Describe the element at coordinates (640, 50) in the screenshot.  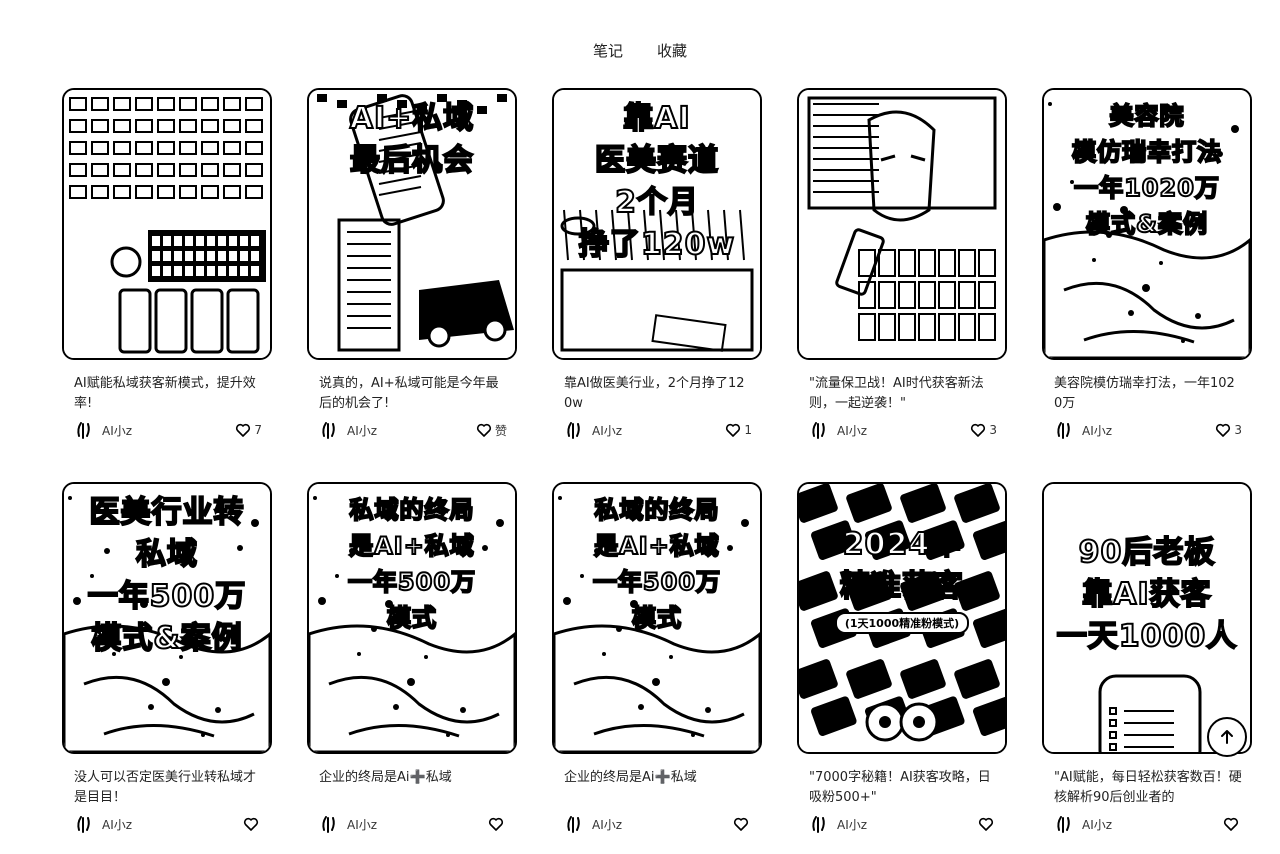
I see `tab-bar: 笔记 收藏` at that location.